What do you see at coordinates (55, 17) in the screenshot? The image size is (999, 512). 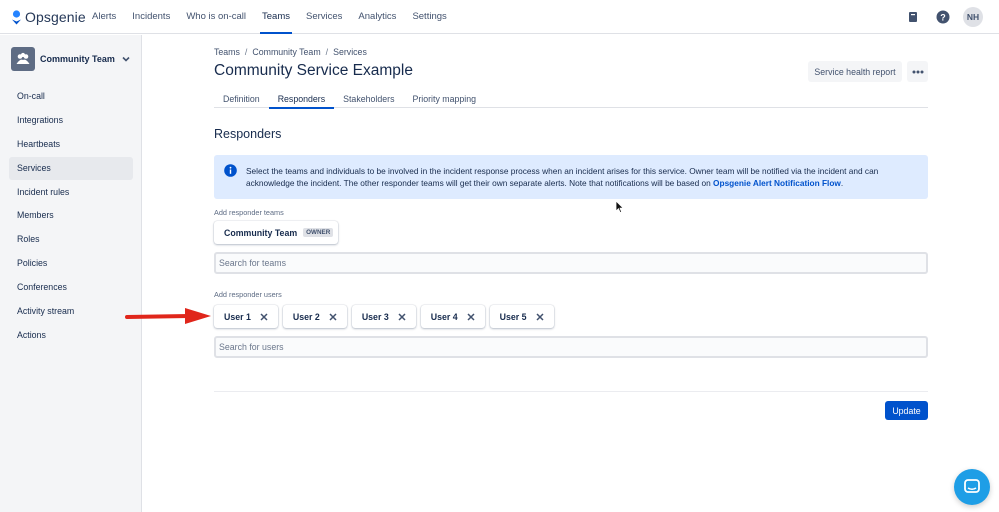 I see `app-name: Opsgenie` at bounding box center [55, 17].